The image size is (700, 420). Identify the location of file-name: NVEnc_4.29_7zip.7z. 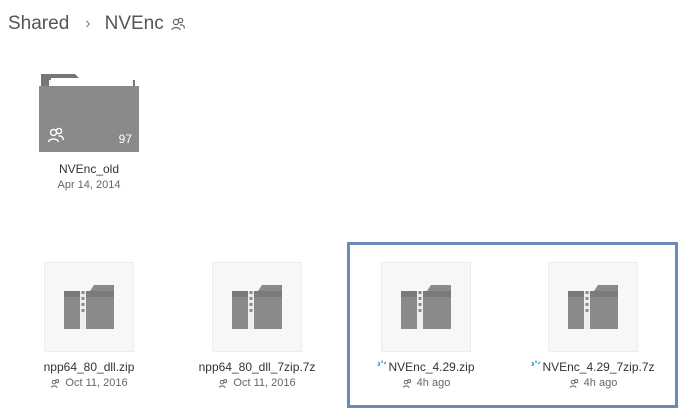
(598, 367).